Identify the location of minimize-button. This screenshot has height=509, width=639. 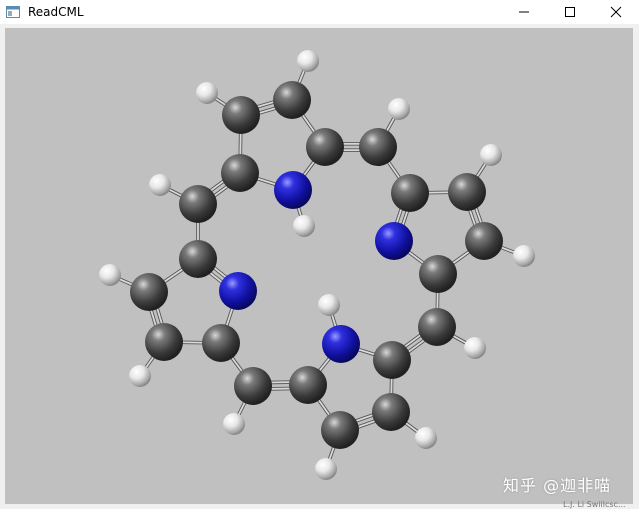
(524, 12).